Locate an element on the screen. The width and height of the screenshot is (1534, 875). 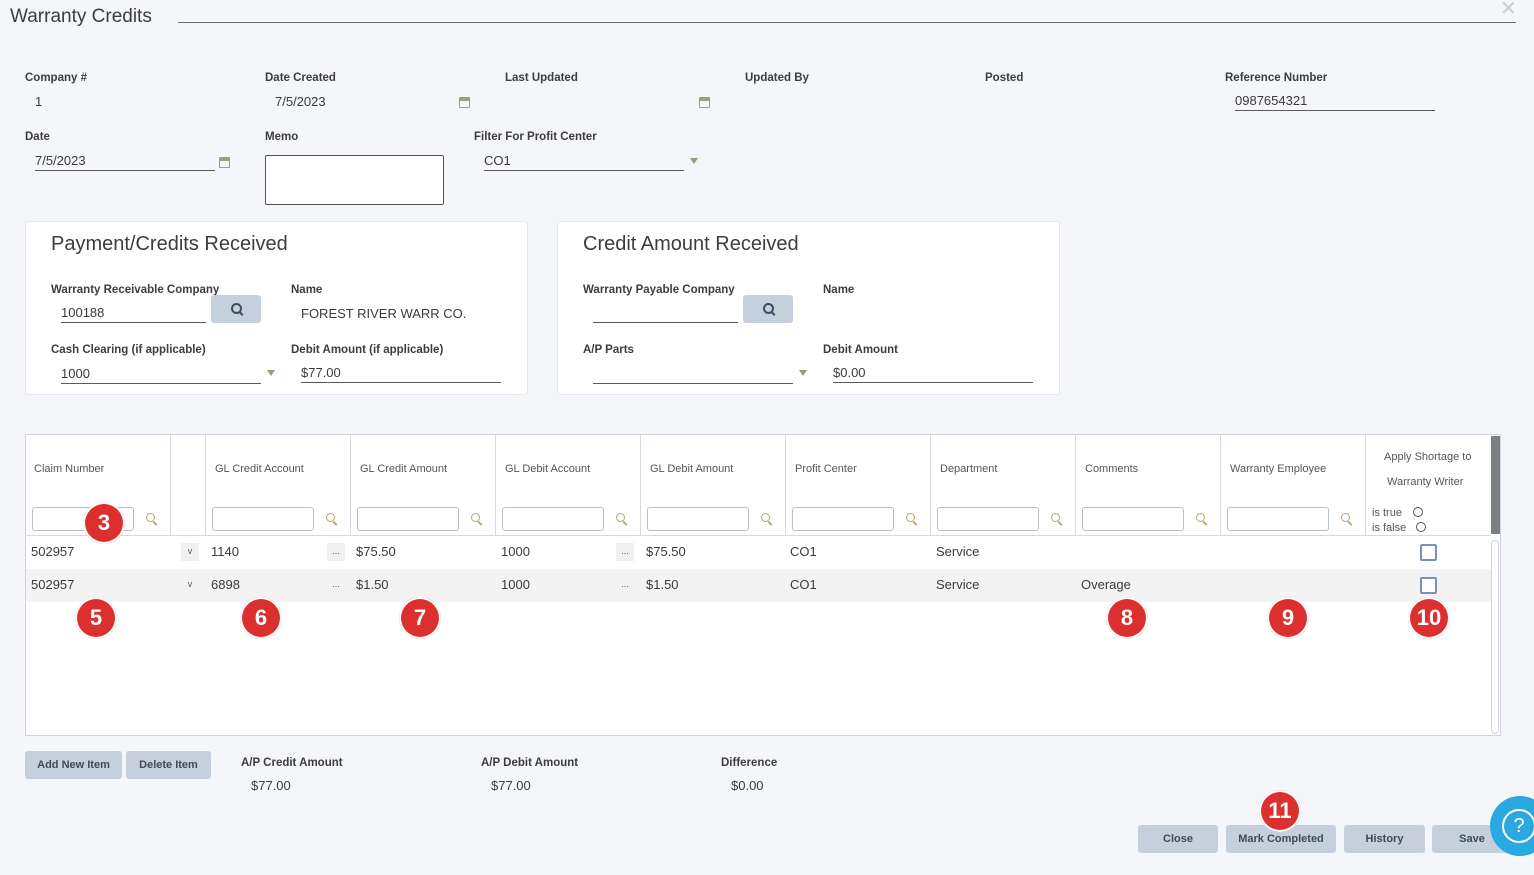
ap-parts-select is located at coordinates (693, 375).